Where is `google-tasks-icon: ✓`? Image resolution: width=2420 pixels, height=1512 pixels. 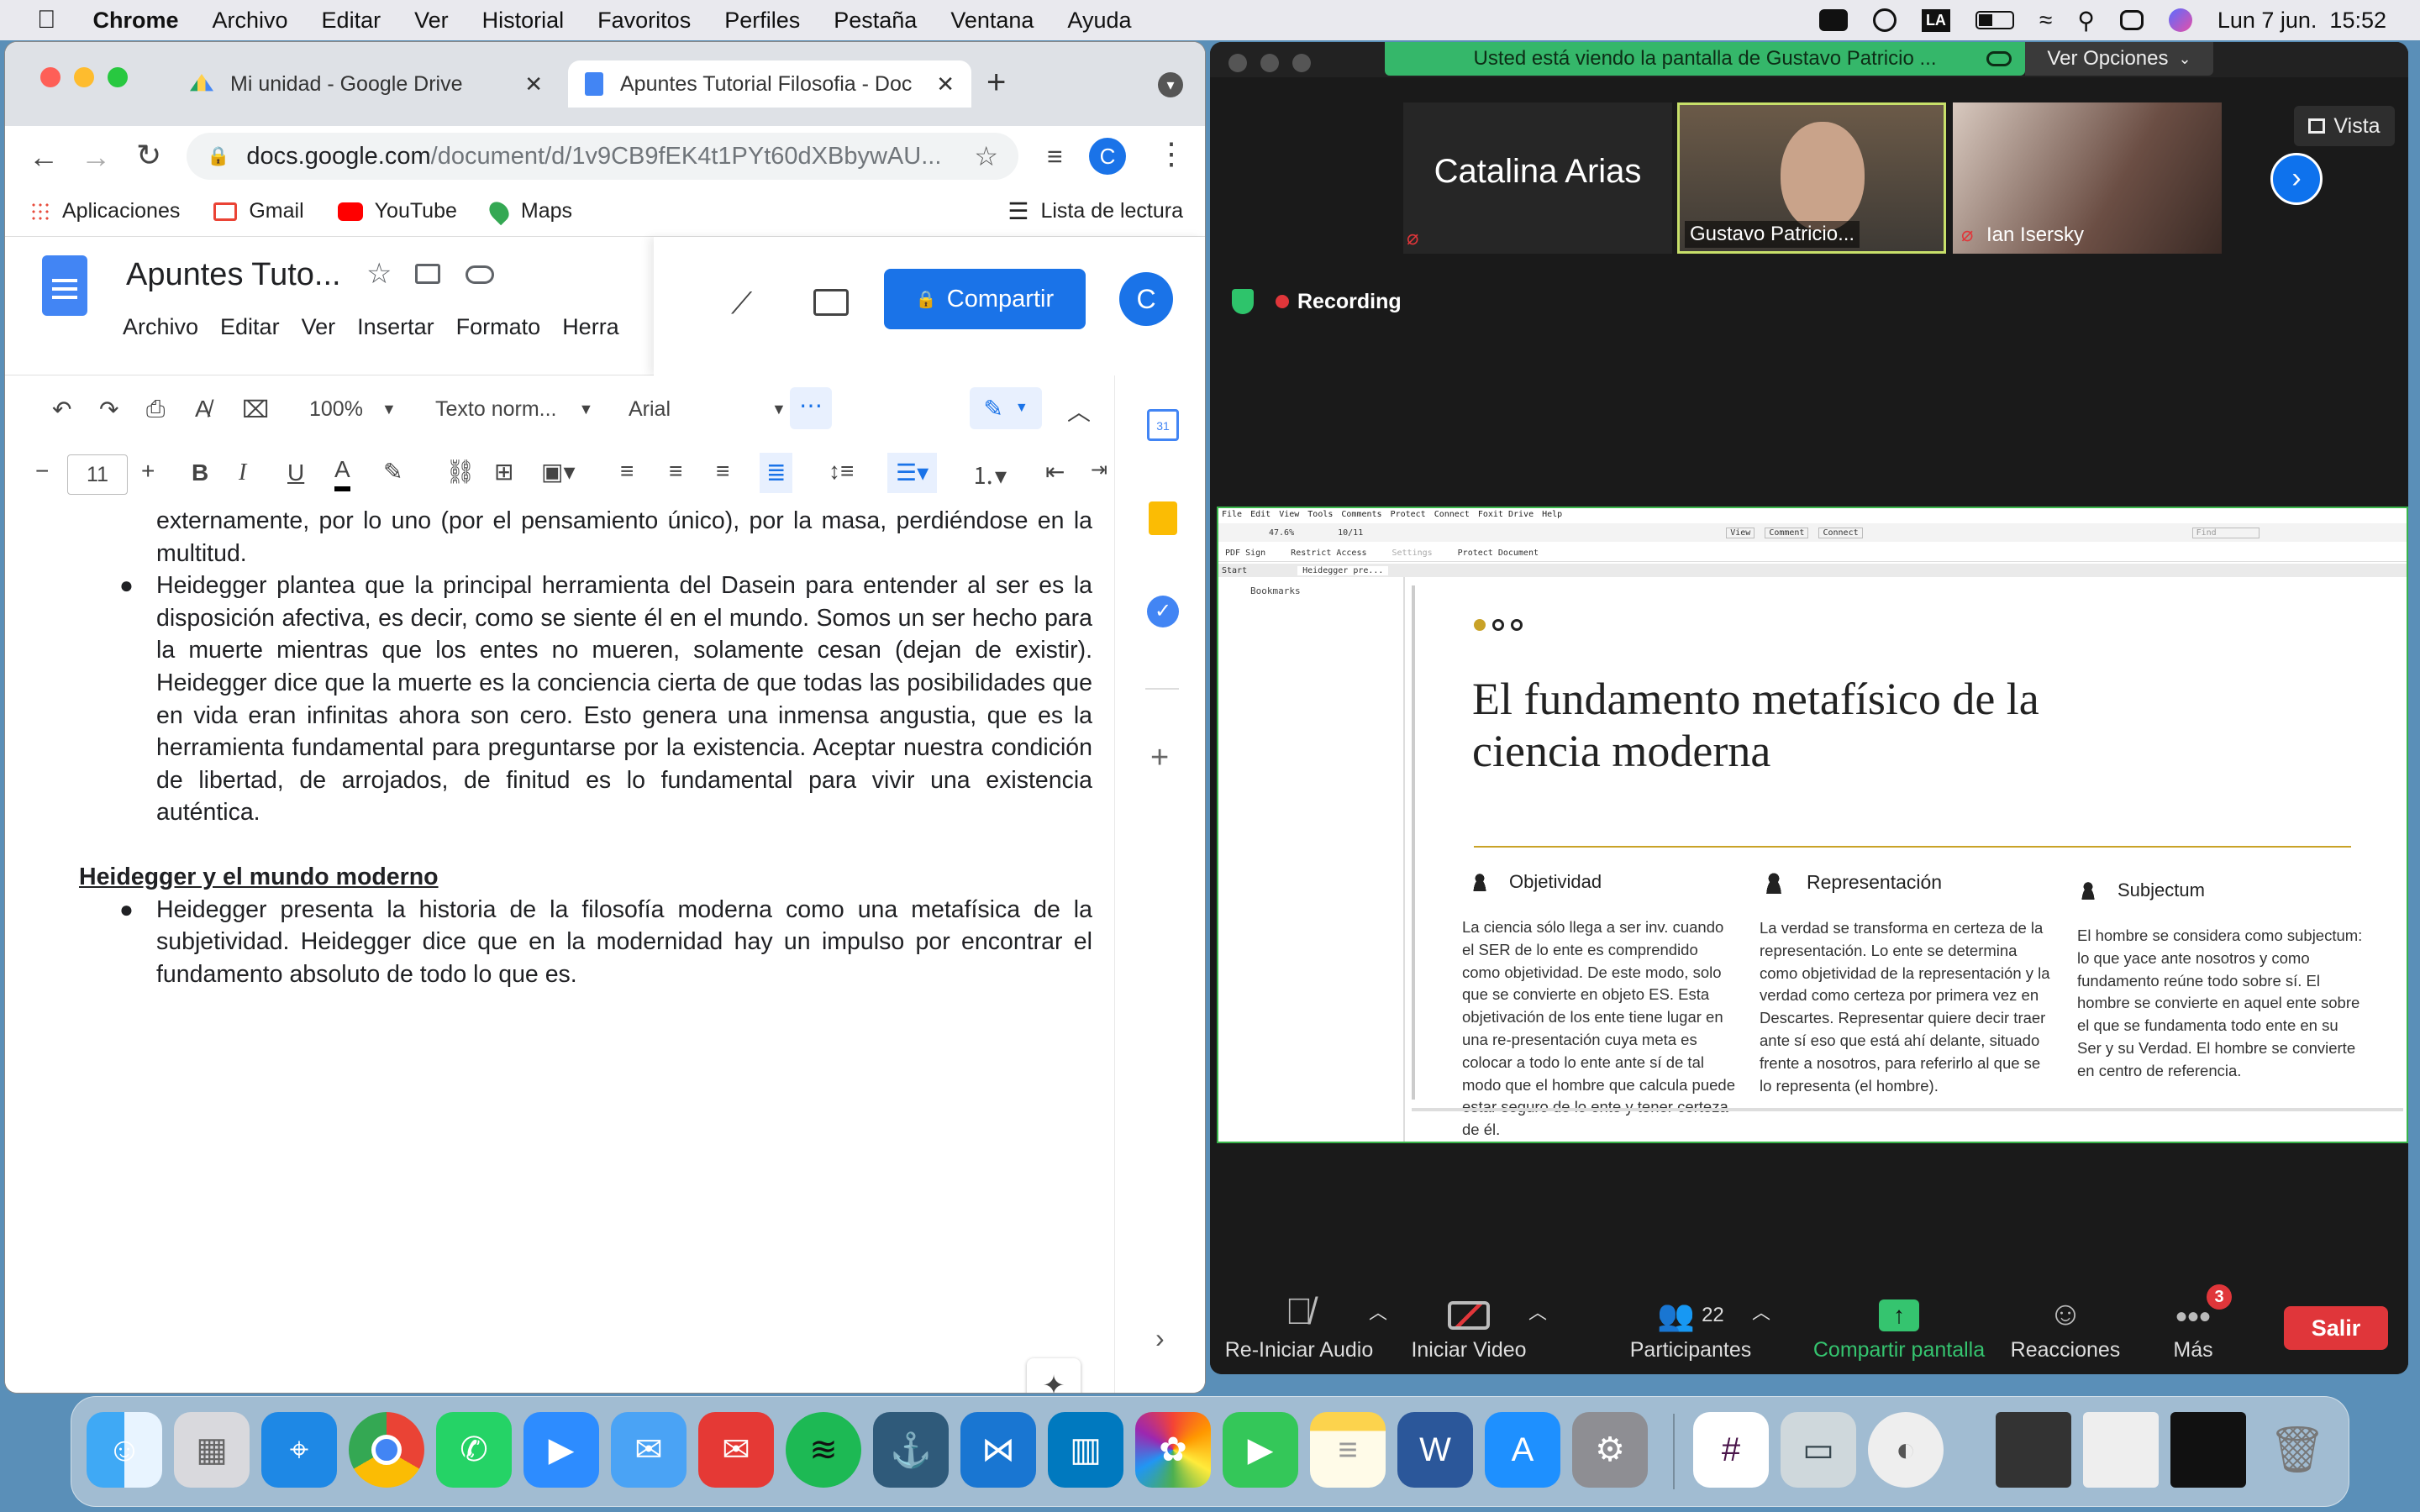 google-tasks-icon: ✓ is located at coordinates (1163, 611).